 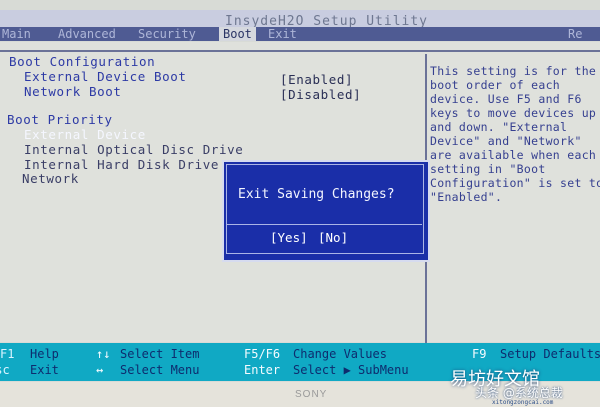 I want to click on help-text-line: Device" and "Network", so click(x=506, y=141).